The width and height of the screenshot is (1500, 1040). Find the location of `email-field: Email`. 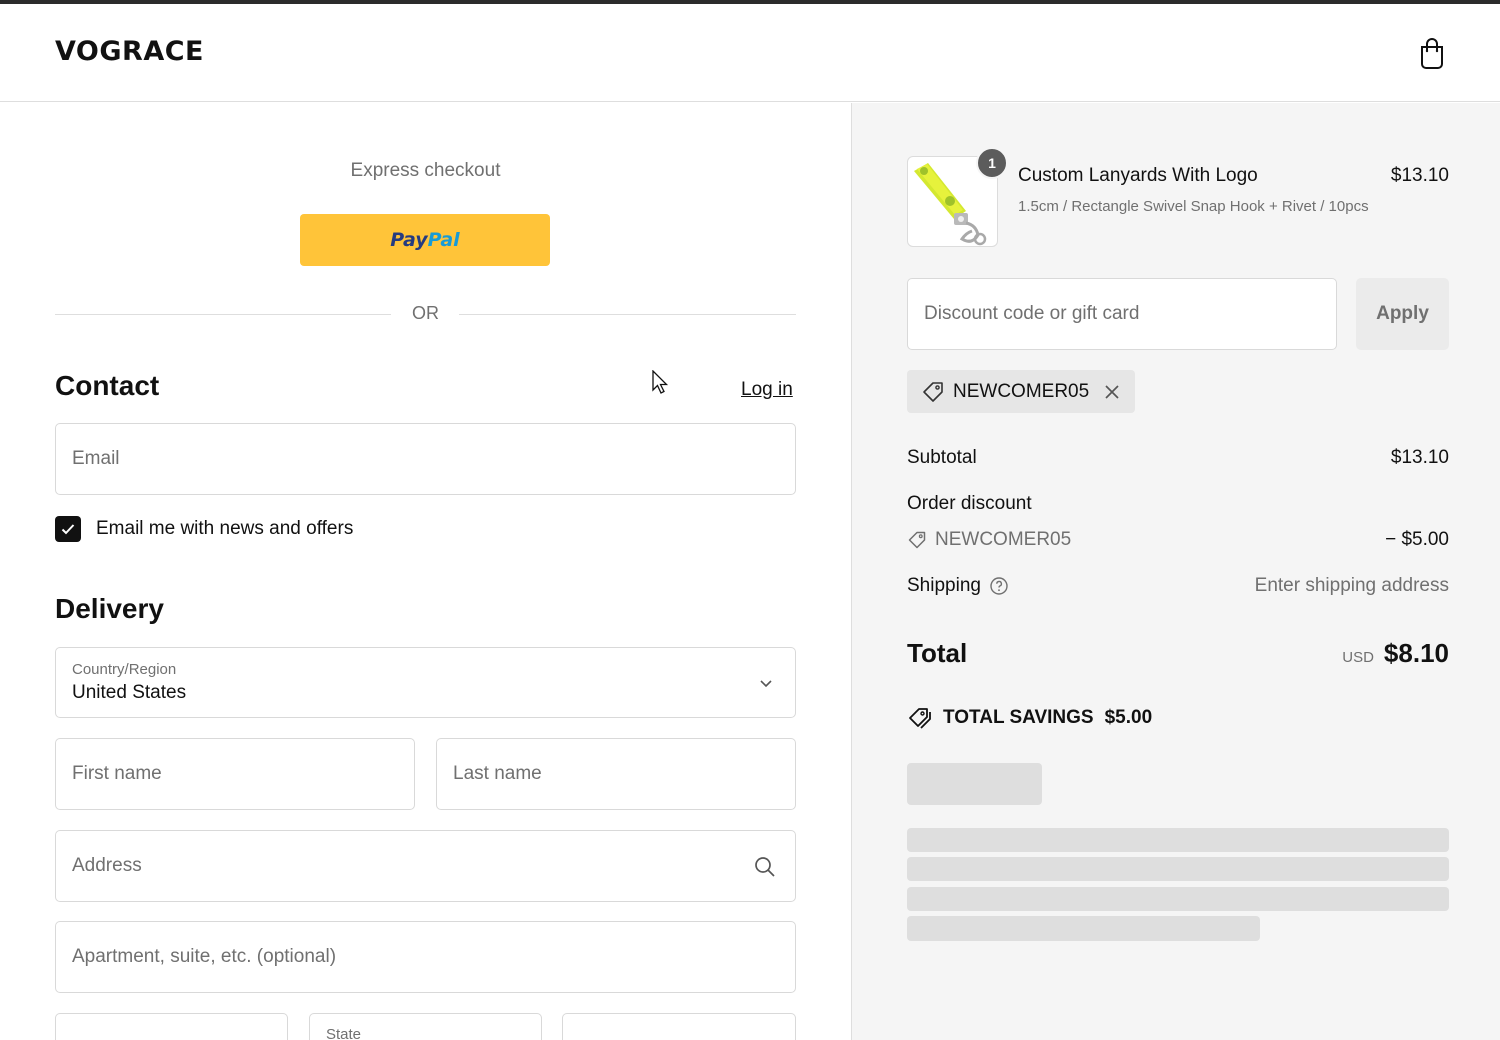

email-field: Email is located at coordinates (425, 459).